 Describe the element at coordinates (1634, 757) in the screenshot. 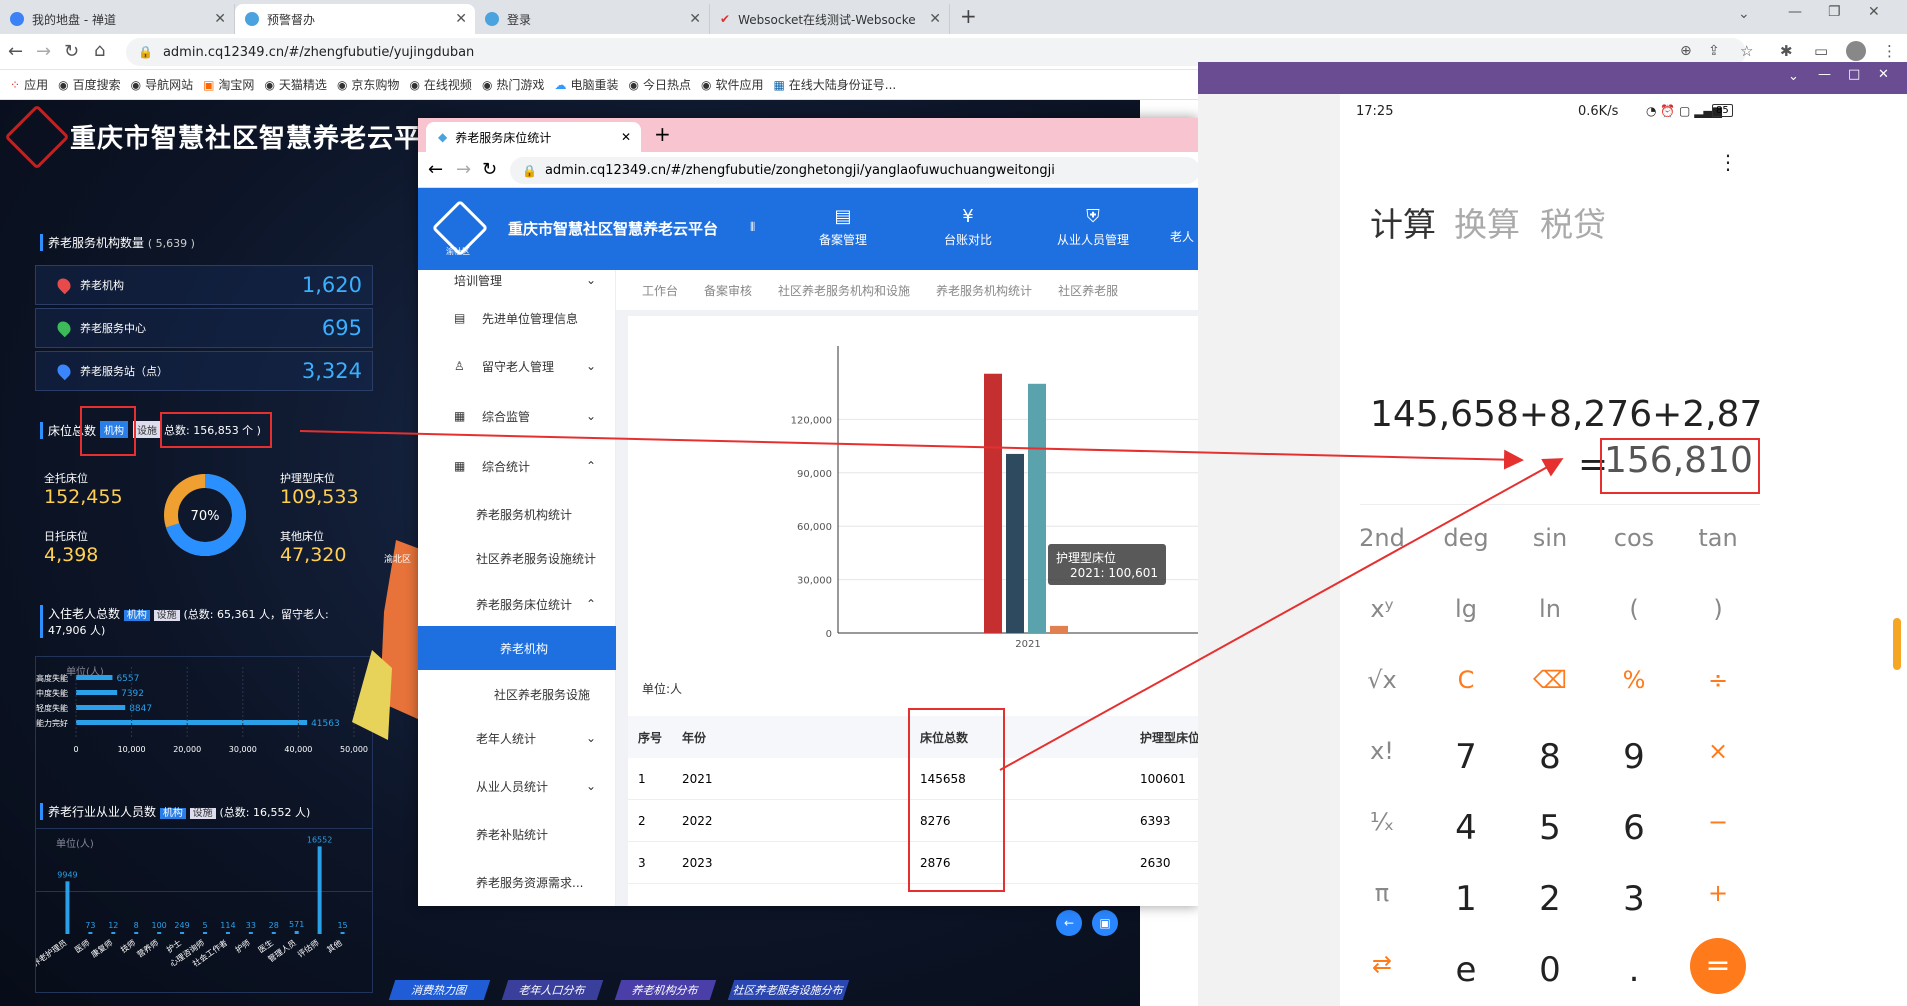

I see `calc-key: 9` at that location.